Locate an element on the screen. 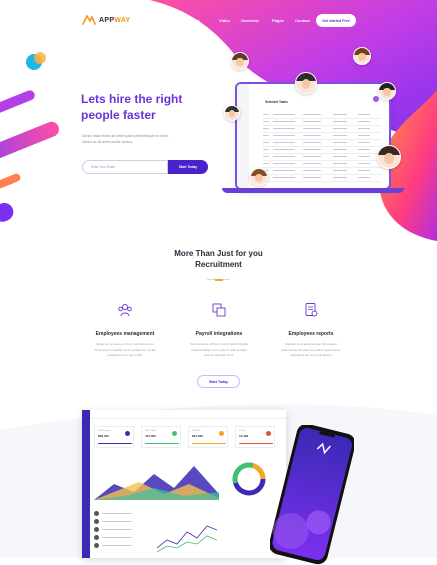 This screenshot has width=437, height=565. deco-circle-orange is located at coordinates (40, 58).